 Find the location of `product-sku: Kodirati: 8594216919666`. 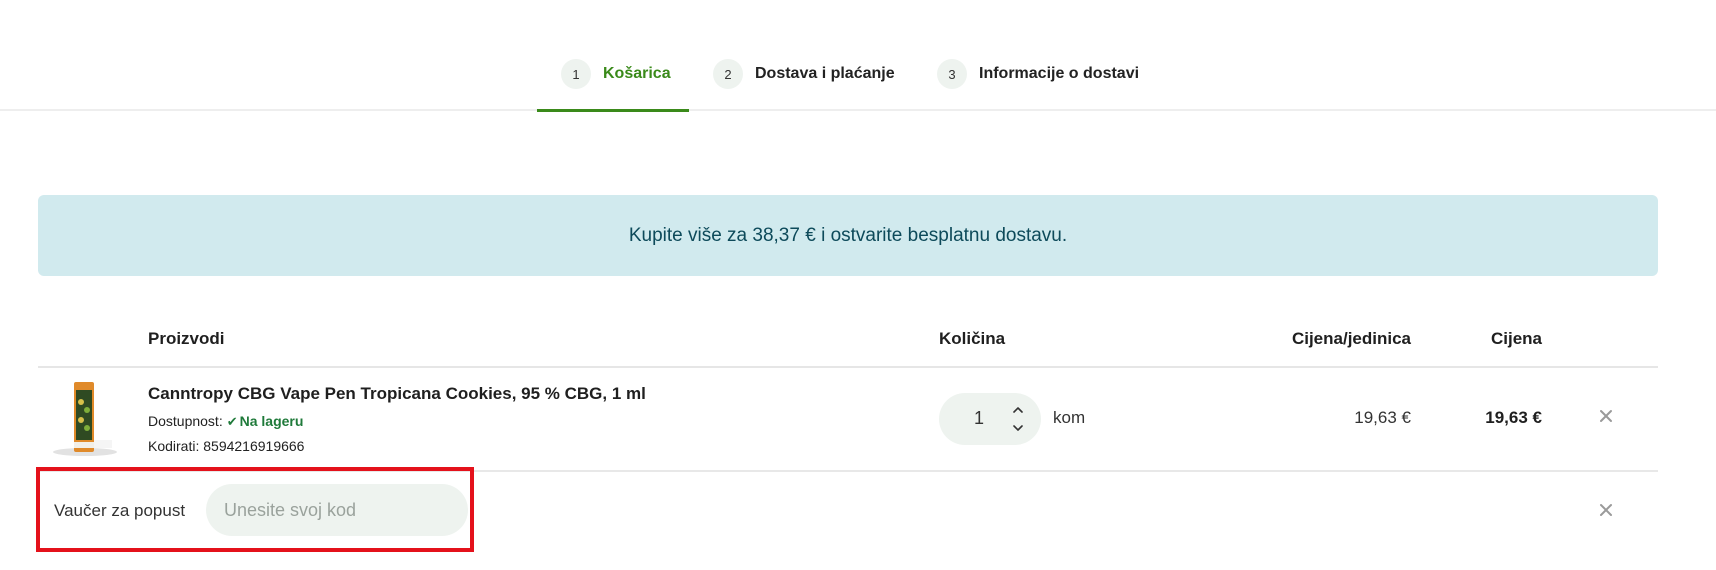

product-sku: Kodirati: 8594216919666 is located at coordinates (226, 446).